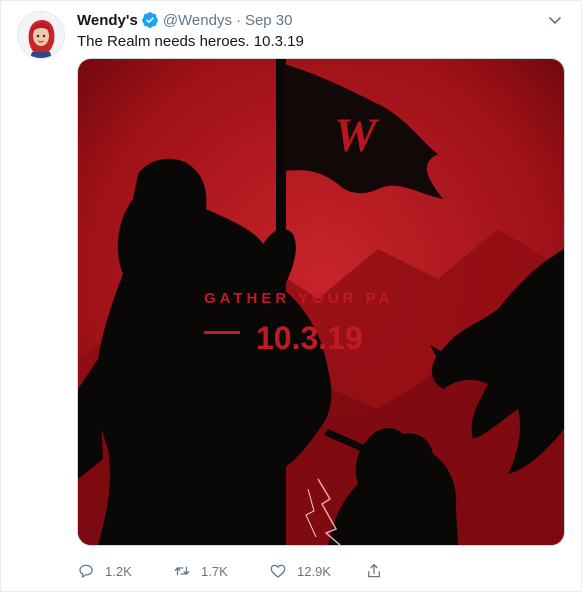 The height and width of the screenshot is (594, 584). I want to click on tweet-date: Sep 30, so click(269, 20).